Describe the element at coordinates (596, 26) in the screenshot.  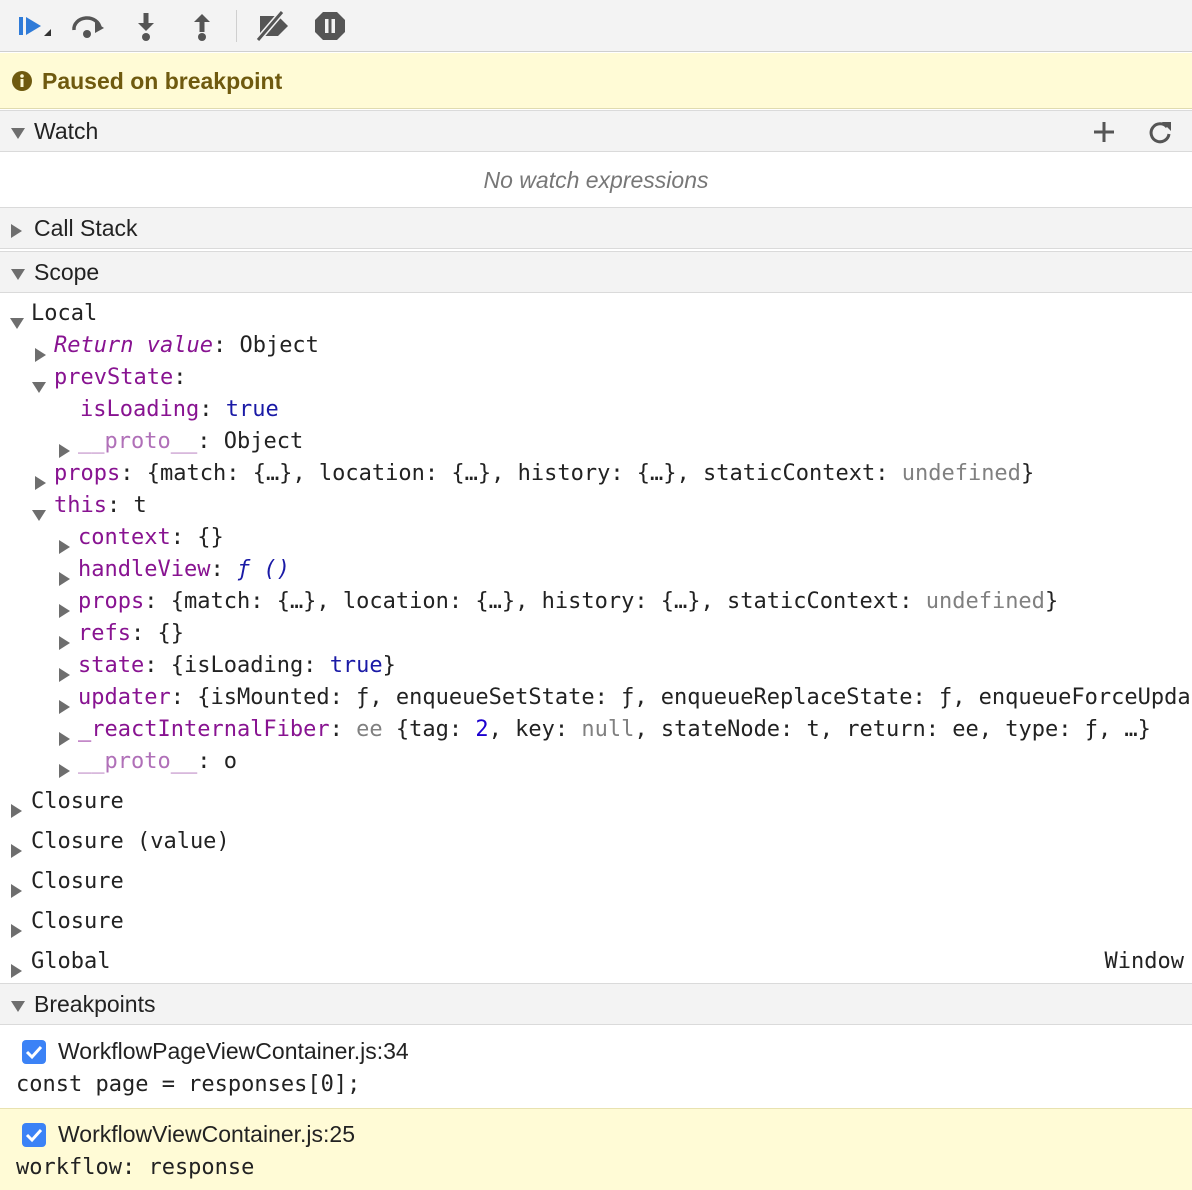
I see `debugger-toolbar` at that location.